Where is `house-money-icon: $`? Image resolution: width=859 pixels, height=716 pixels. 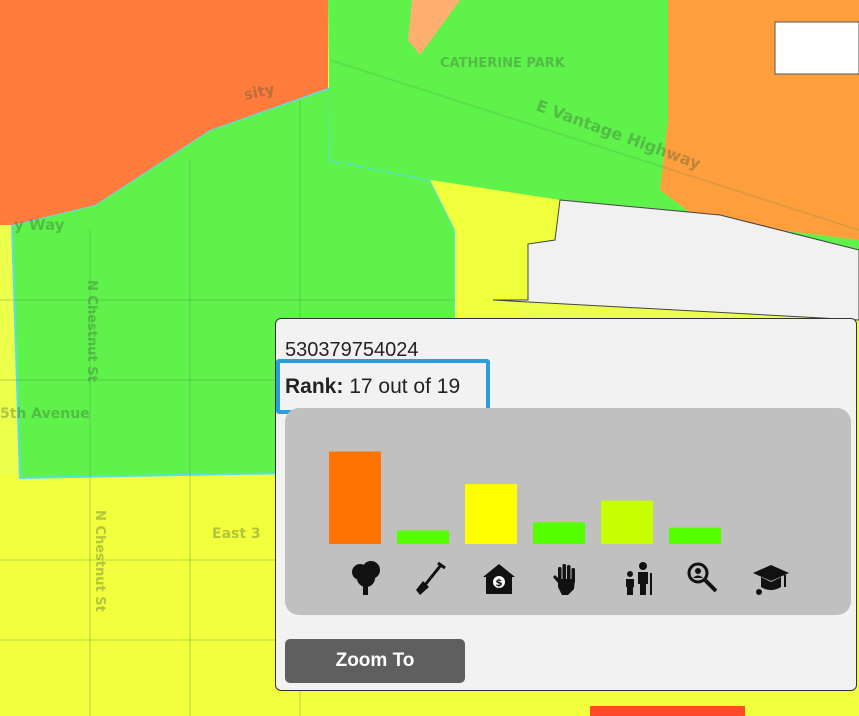
house-money-icon: $ is located at coordinates (499, 579).